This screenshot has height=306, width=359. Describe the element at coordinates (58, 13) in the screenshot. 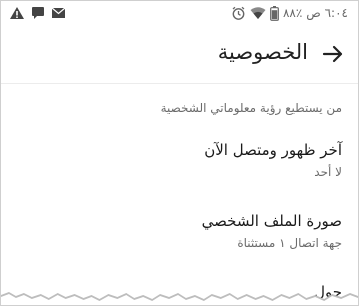

I see `message-icon` at that location.